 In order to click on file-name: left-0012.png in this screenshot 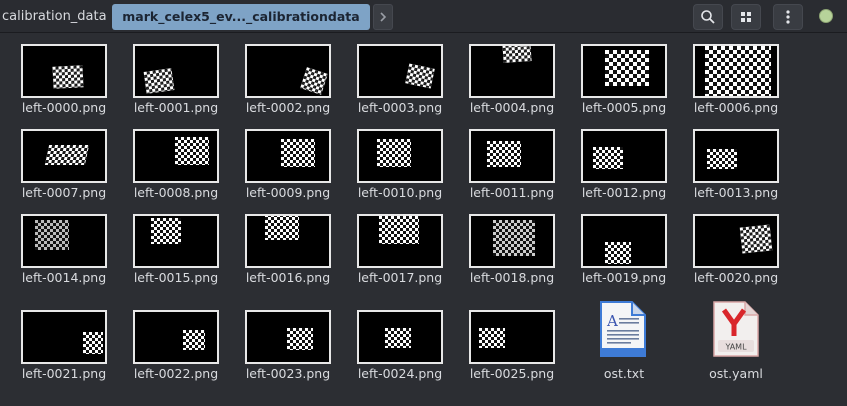, I will do `click(624, 192)`.